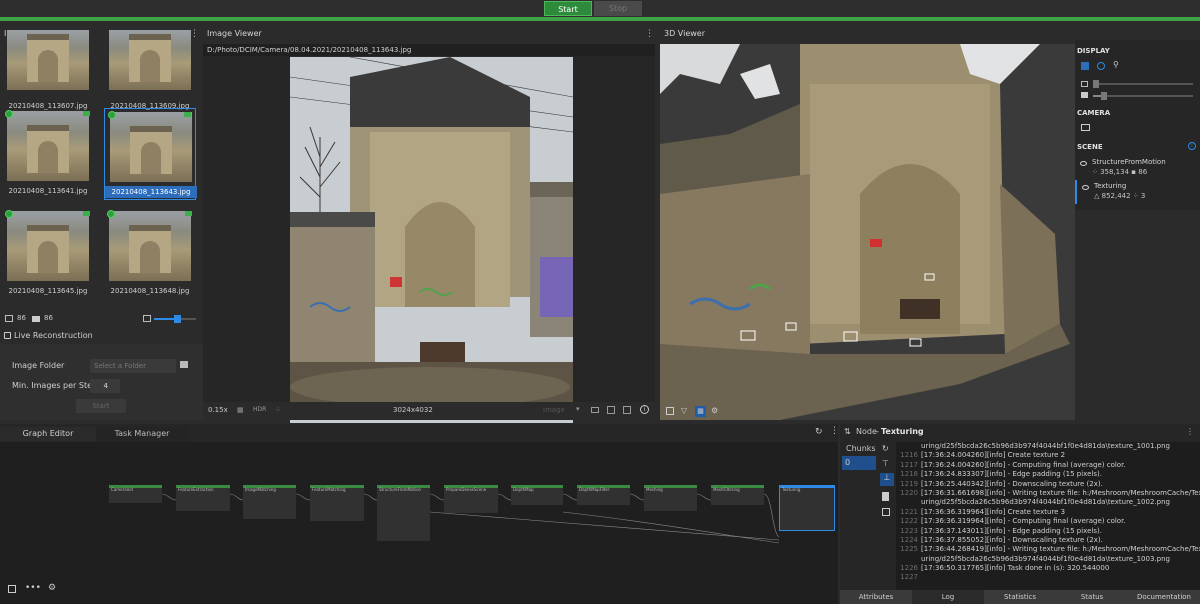  What do you see at coordinates (203, 498) in the screenshot?
I see `graph-node: FeatureExtraction` at bounding box center [203, 498].